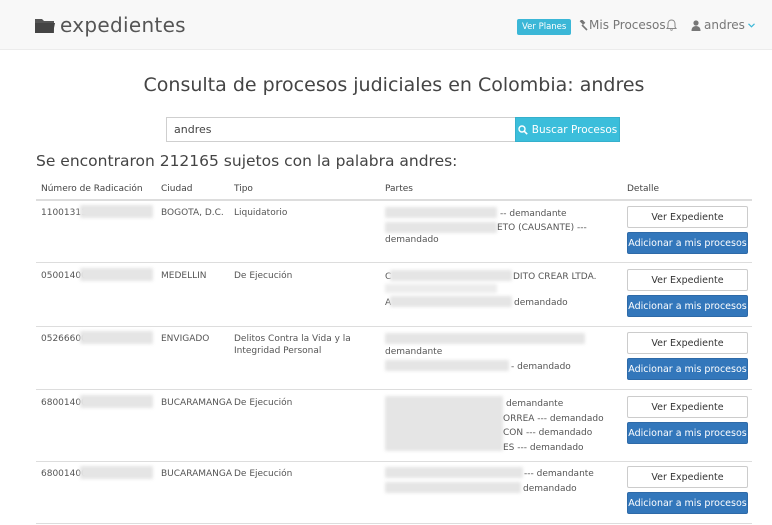 The height and width of the screenshot is (525, 772). What do you see at coordinates (261, 213) in the screenshot?
I see `tipo-cell: Liquidatorio` at bounding box center [261, 213].